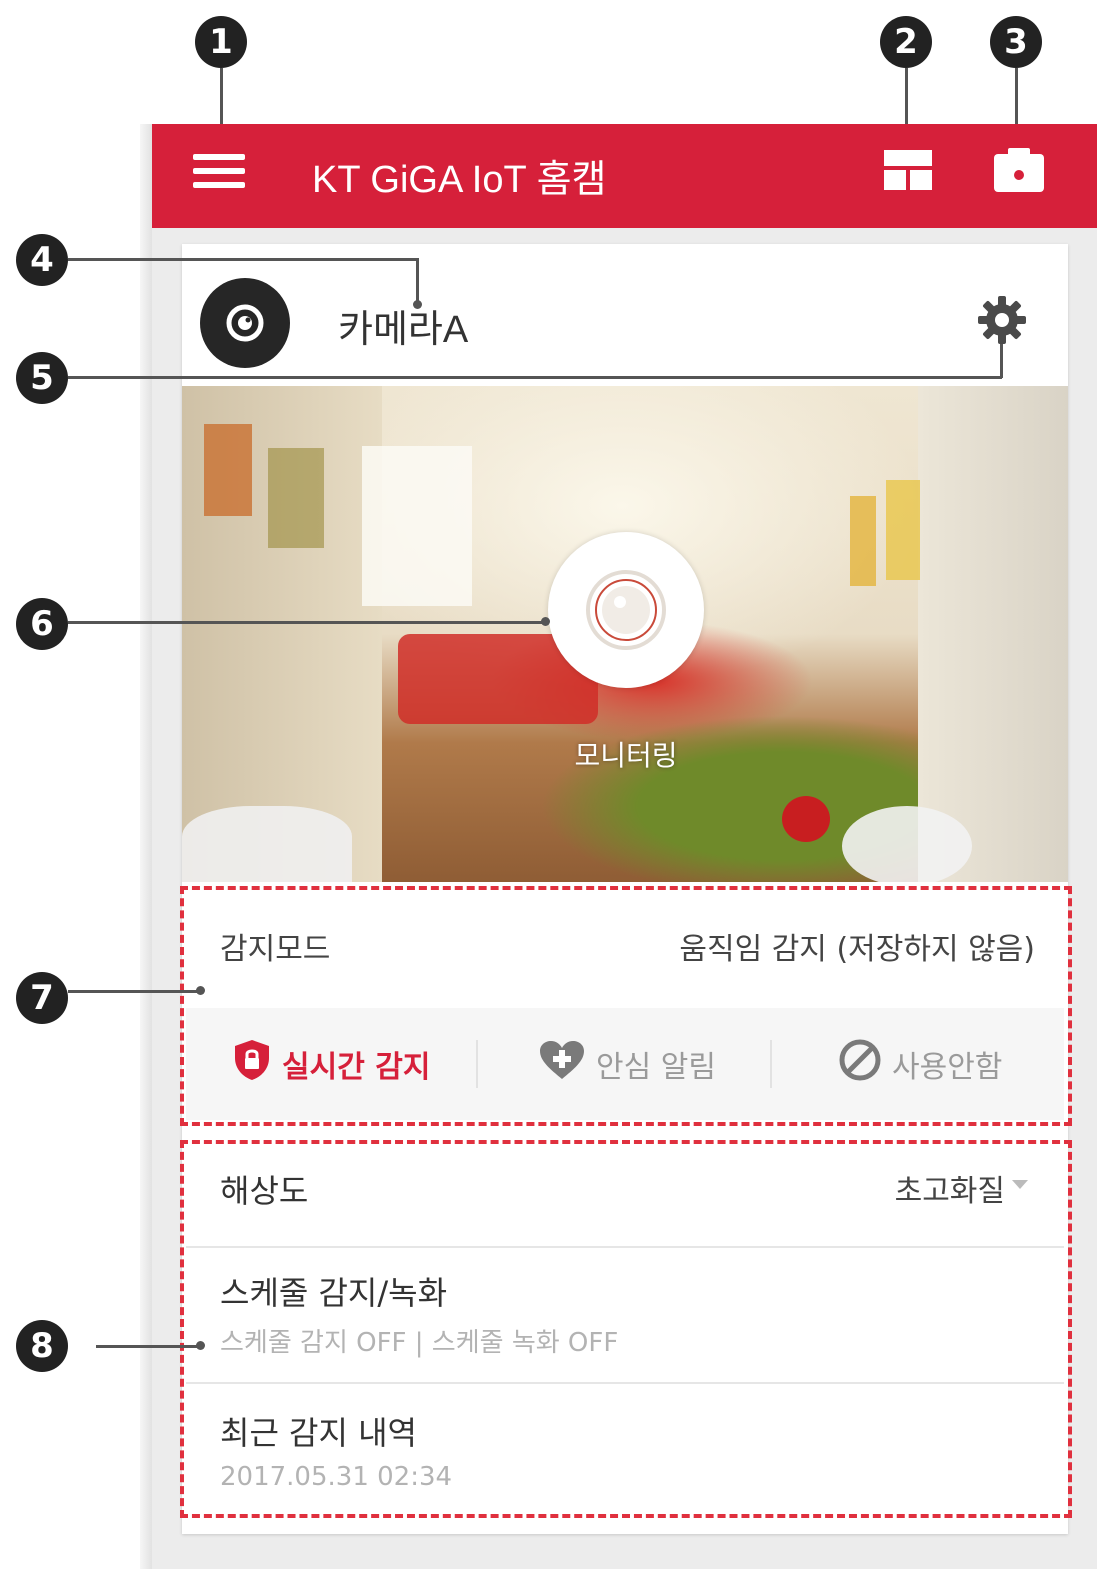 This screenshot has height=1587, width=1097. I want to click on preview-ball, so click(806, 819).